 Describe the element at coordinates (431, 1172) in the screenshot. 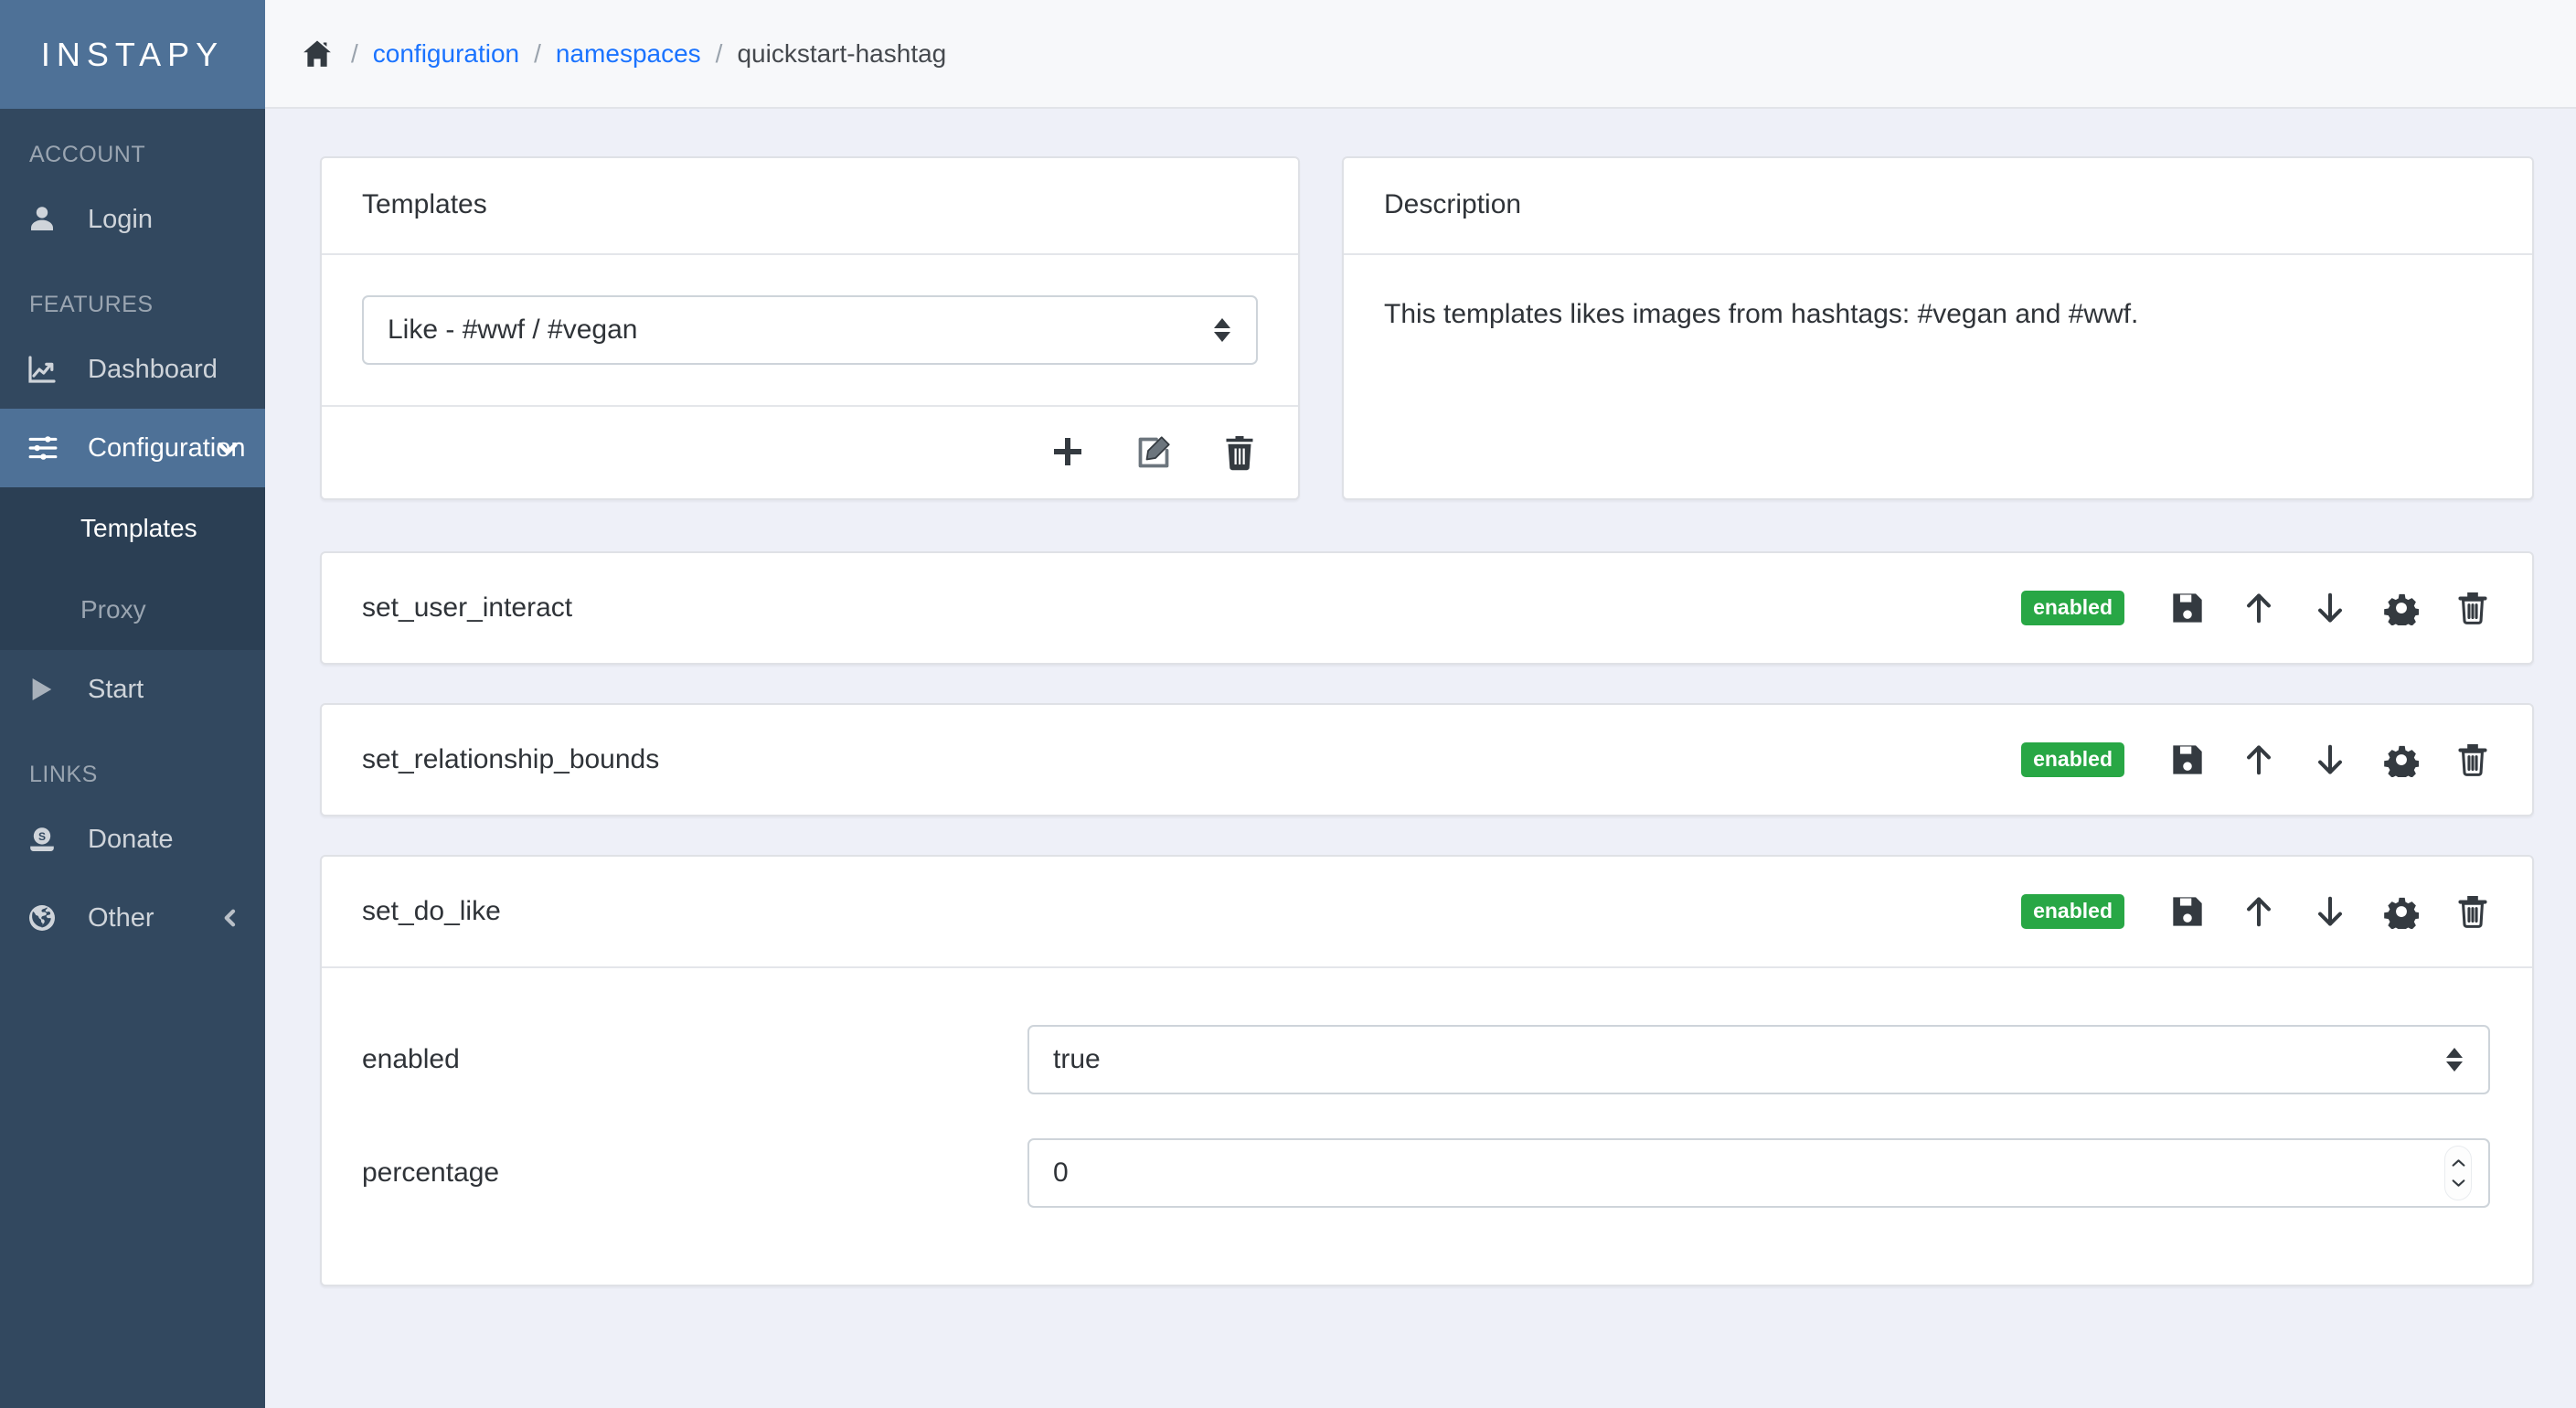

I see `field-label-percentage: percentage` at that location.